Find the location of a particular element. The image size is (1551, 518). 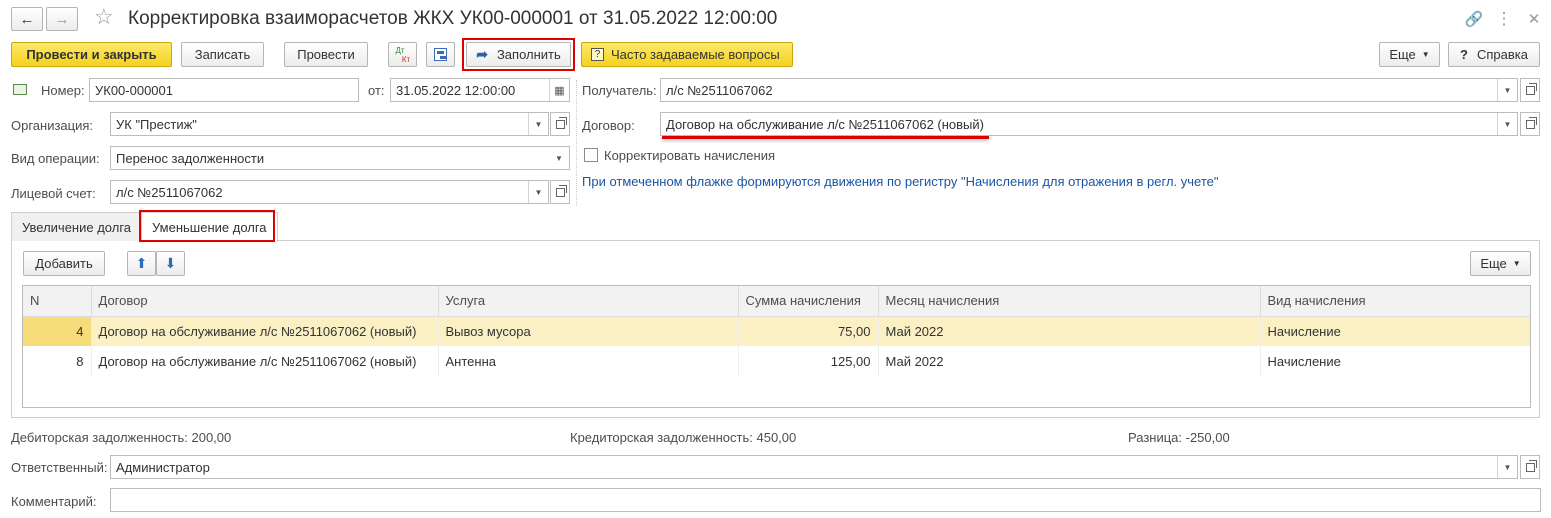

open-responsible-button is located at coordinates (1530, 467).